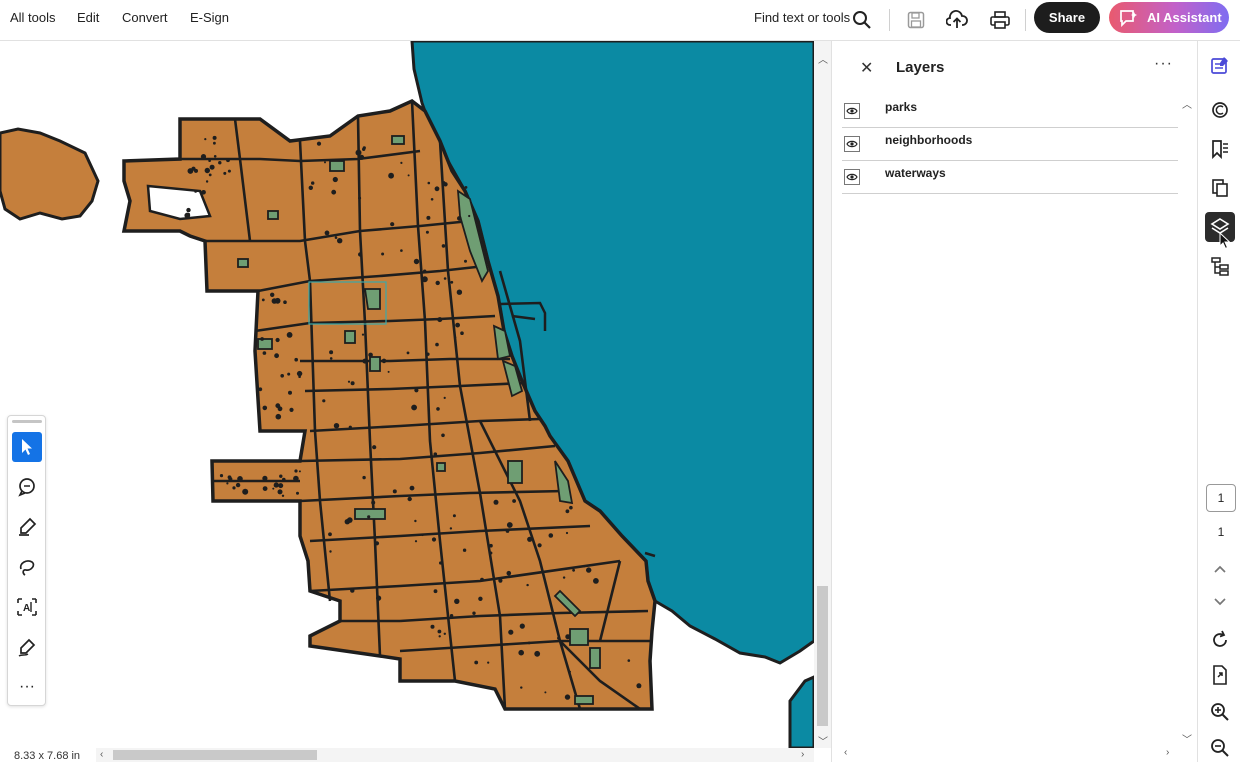 This screenshot has width=1240, height=763. Describe the element at coordinates (27, 607) in the screenshot. I see `text-recognition-icon: A` at that location.